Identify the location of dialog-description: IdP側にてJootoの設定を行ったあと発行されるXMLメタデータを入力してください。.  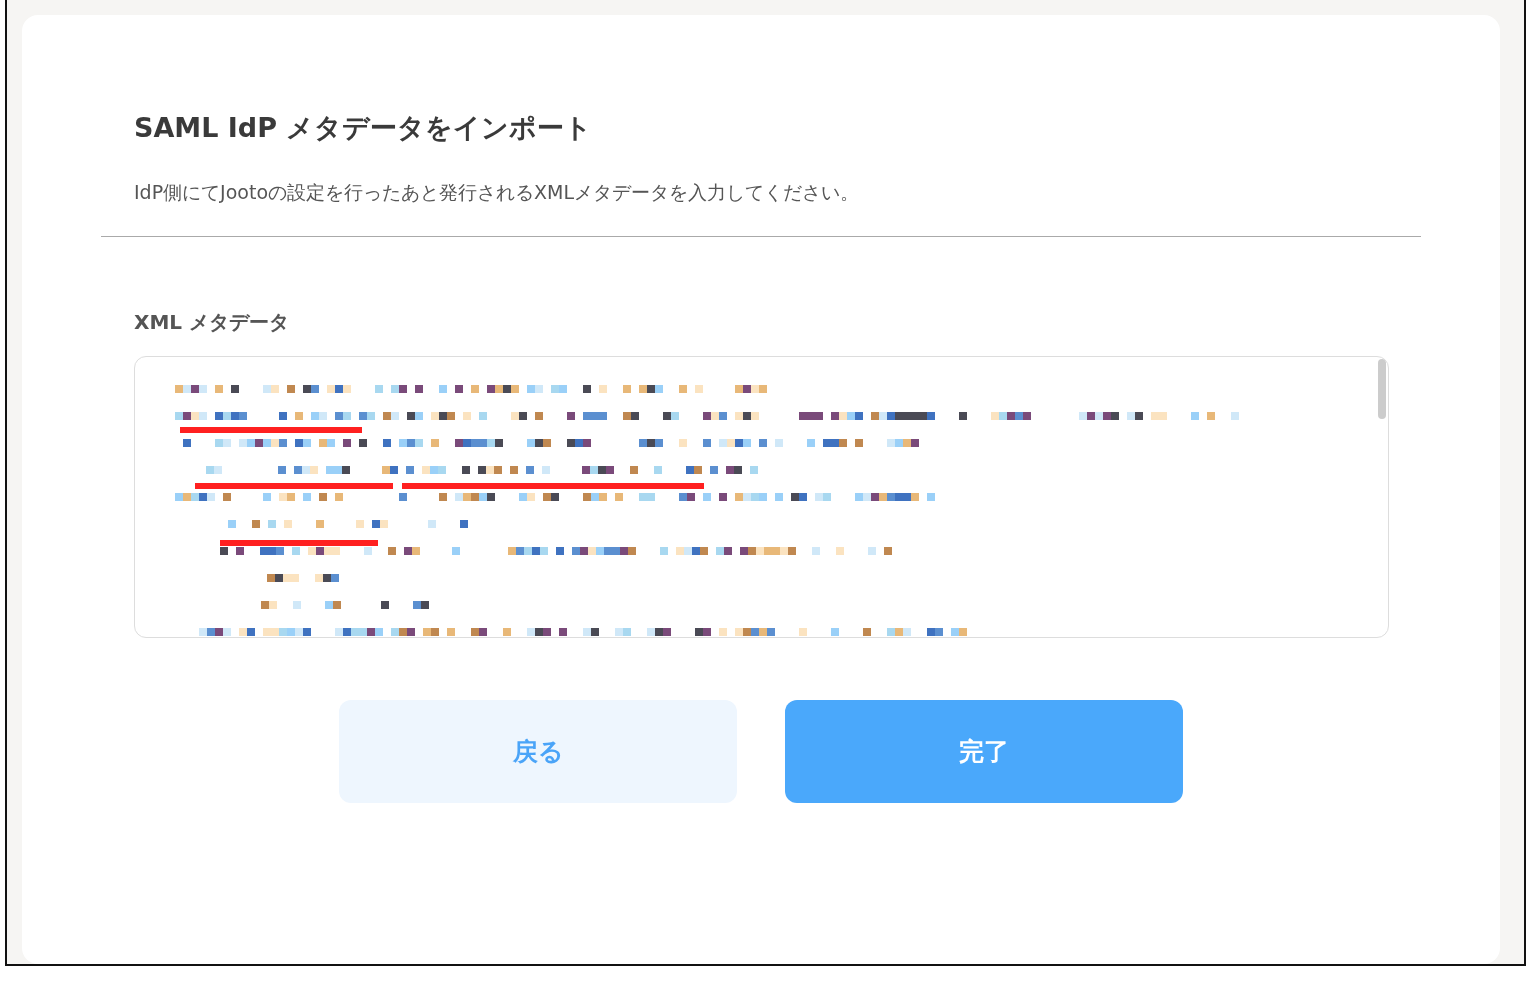
(497, 192).